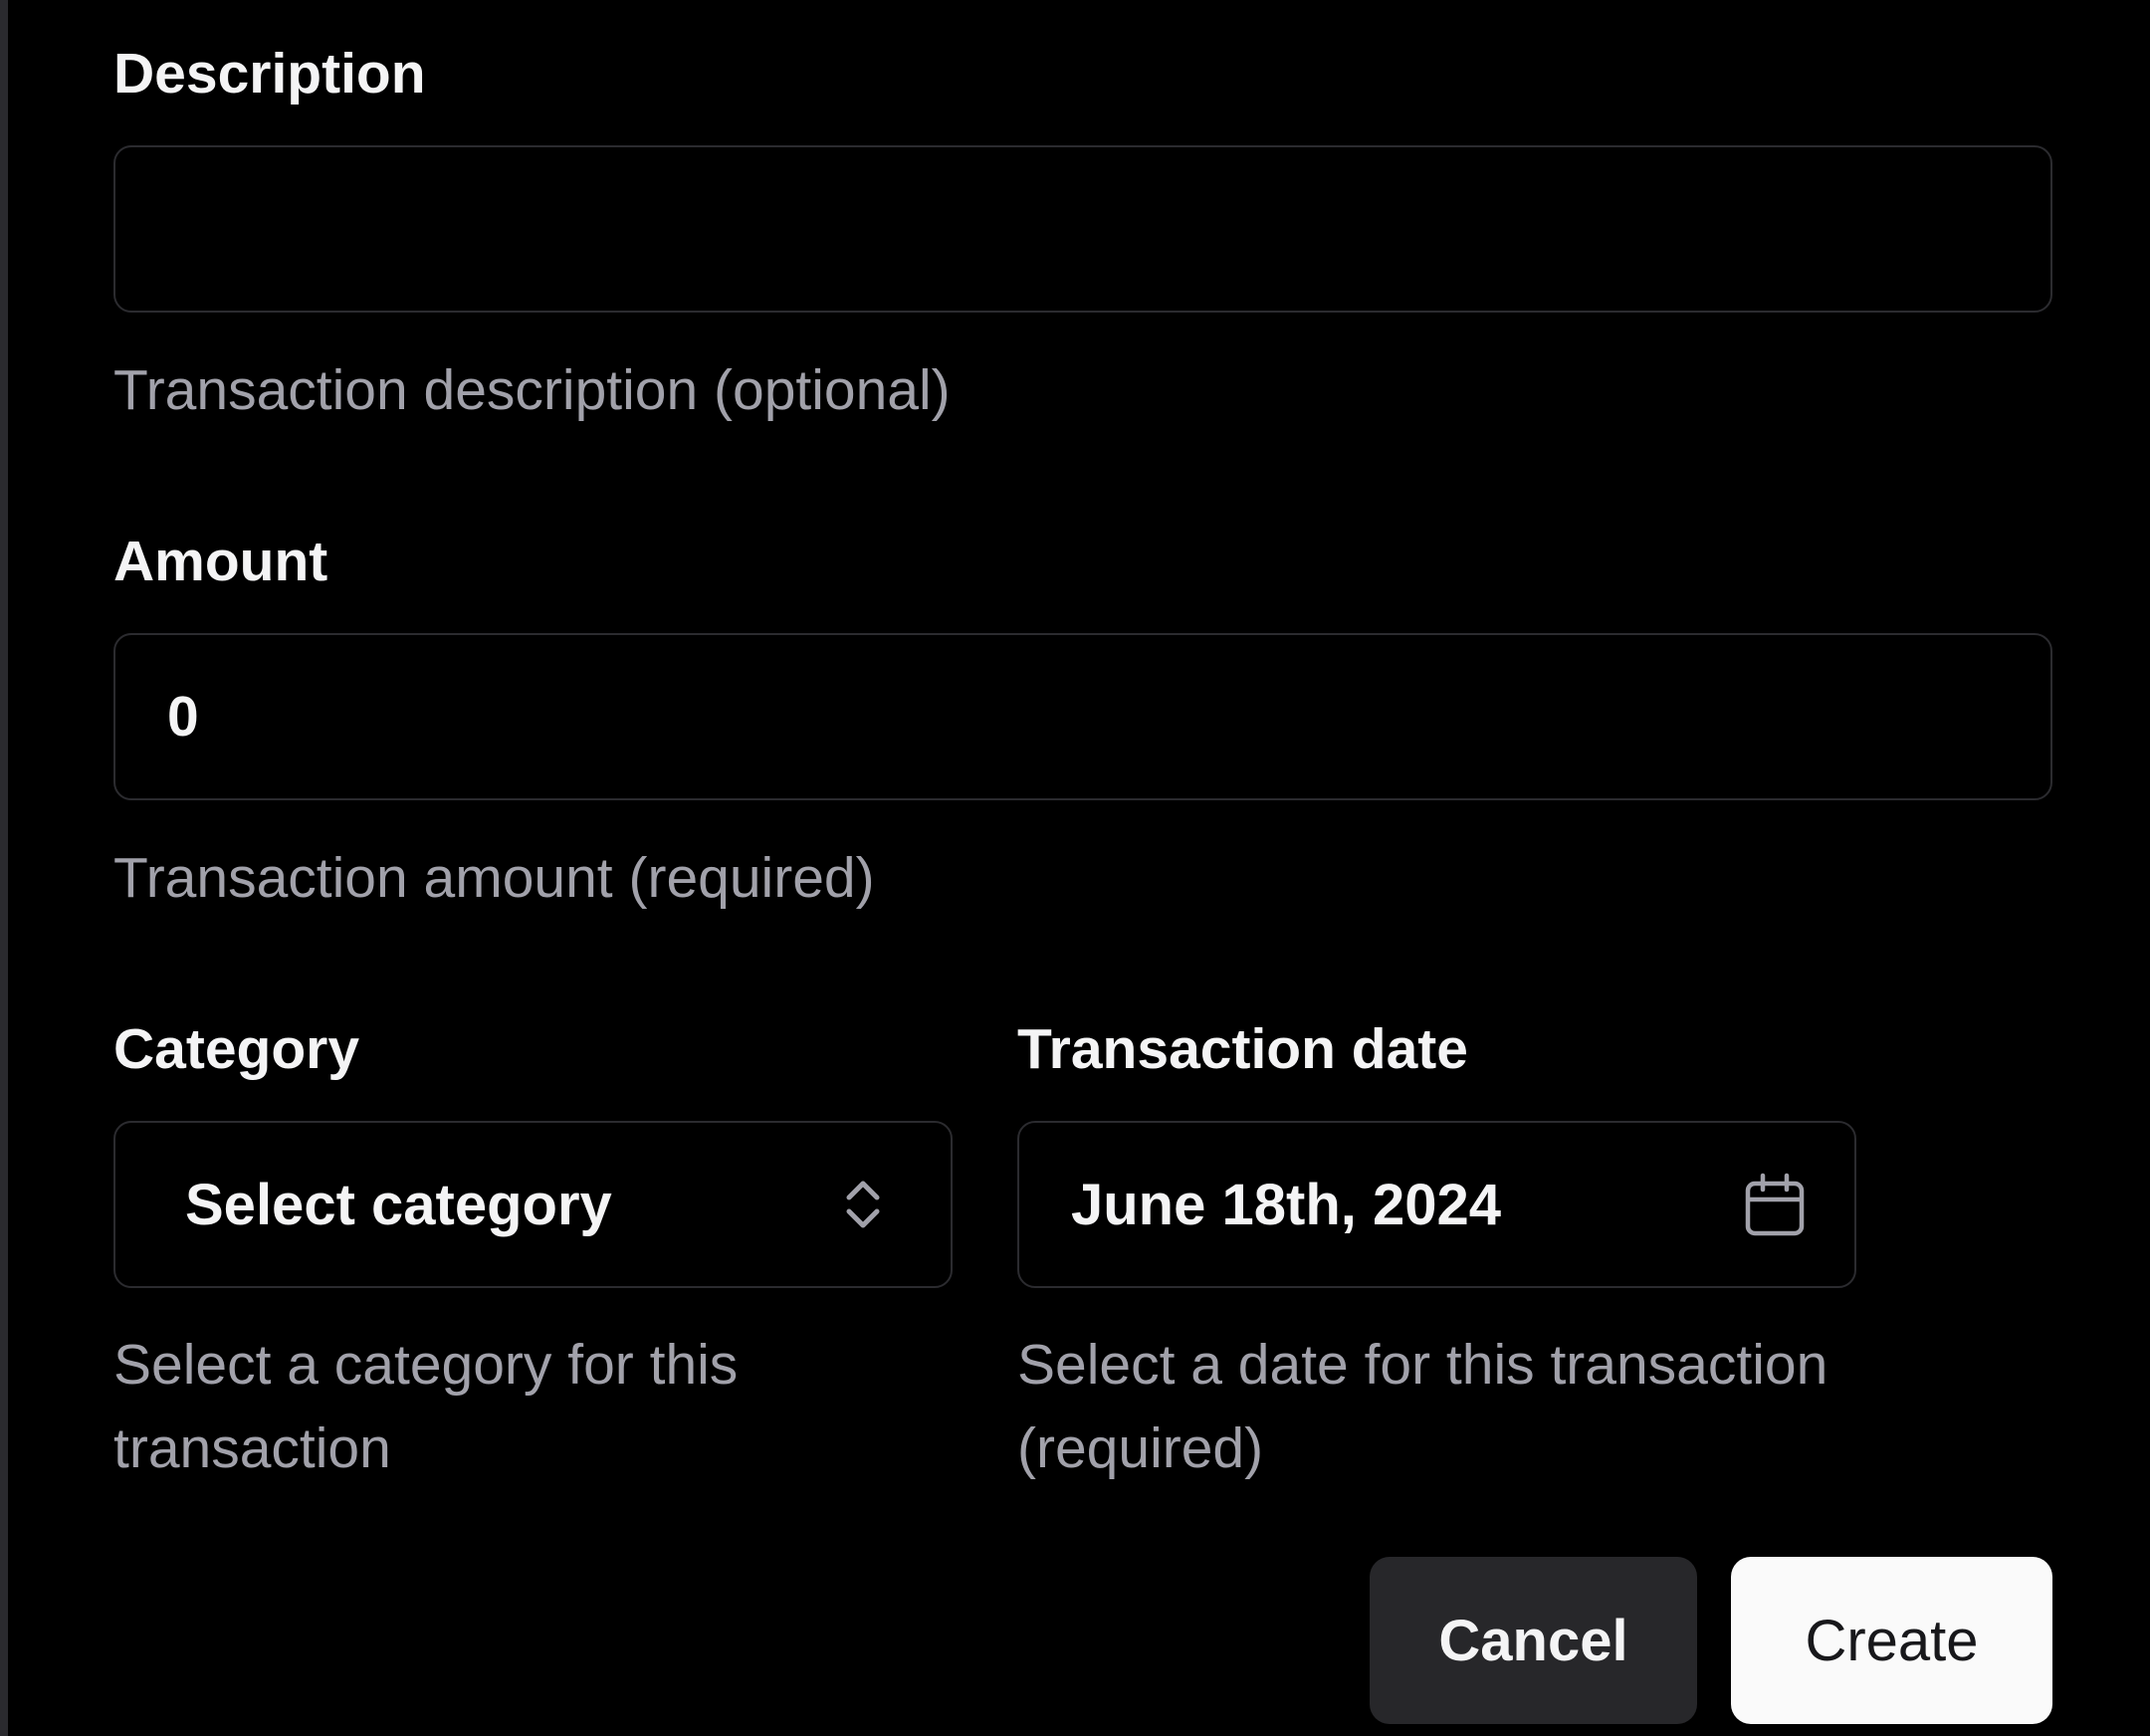  Describe the element at coordinates (269, 74) in the screenshot. I see `description-label: Description` at that location.